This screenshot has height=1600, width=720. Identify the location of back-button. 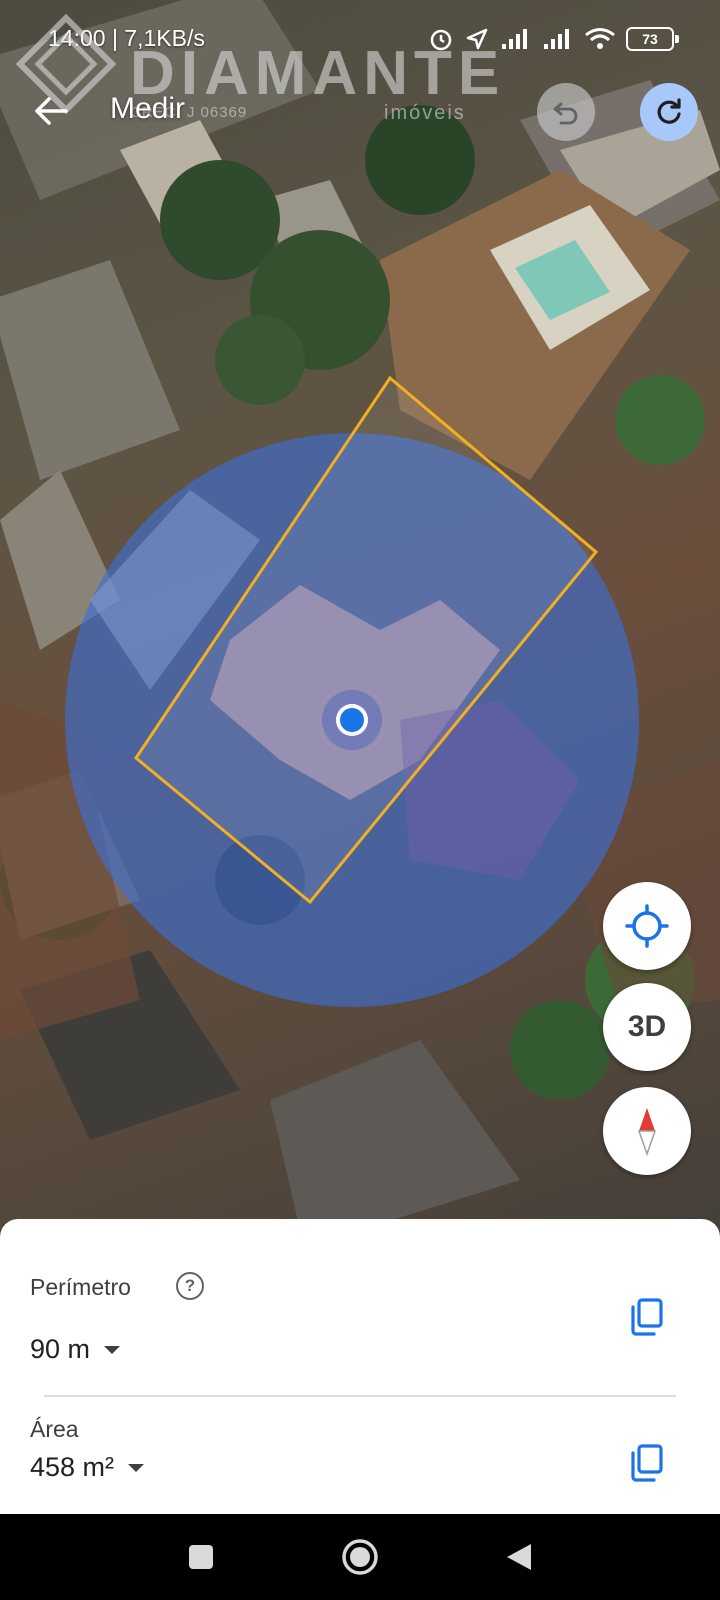
(51, 111).